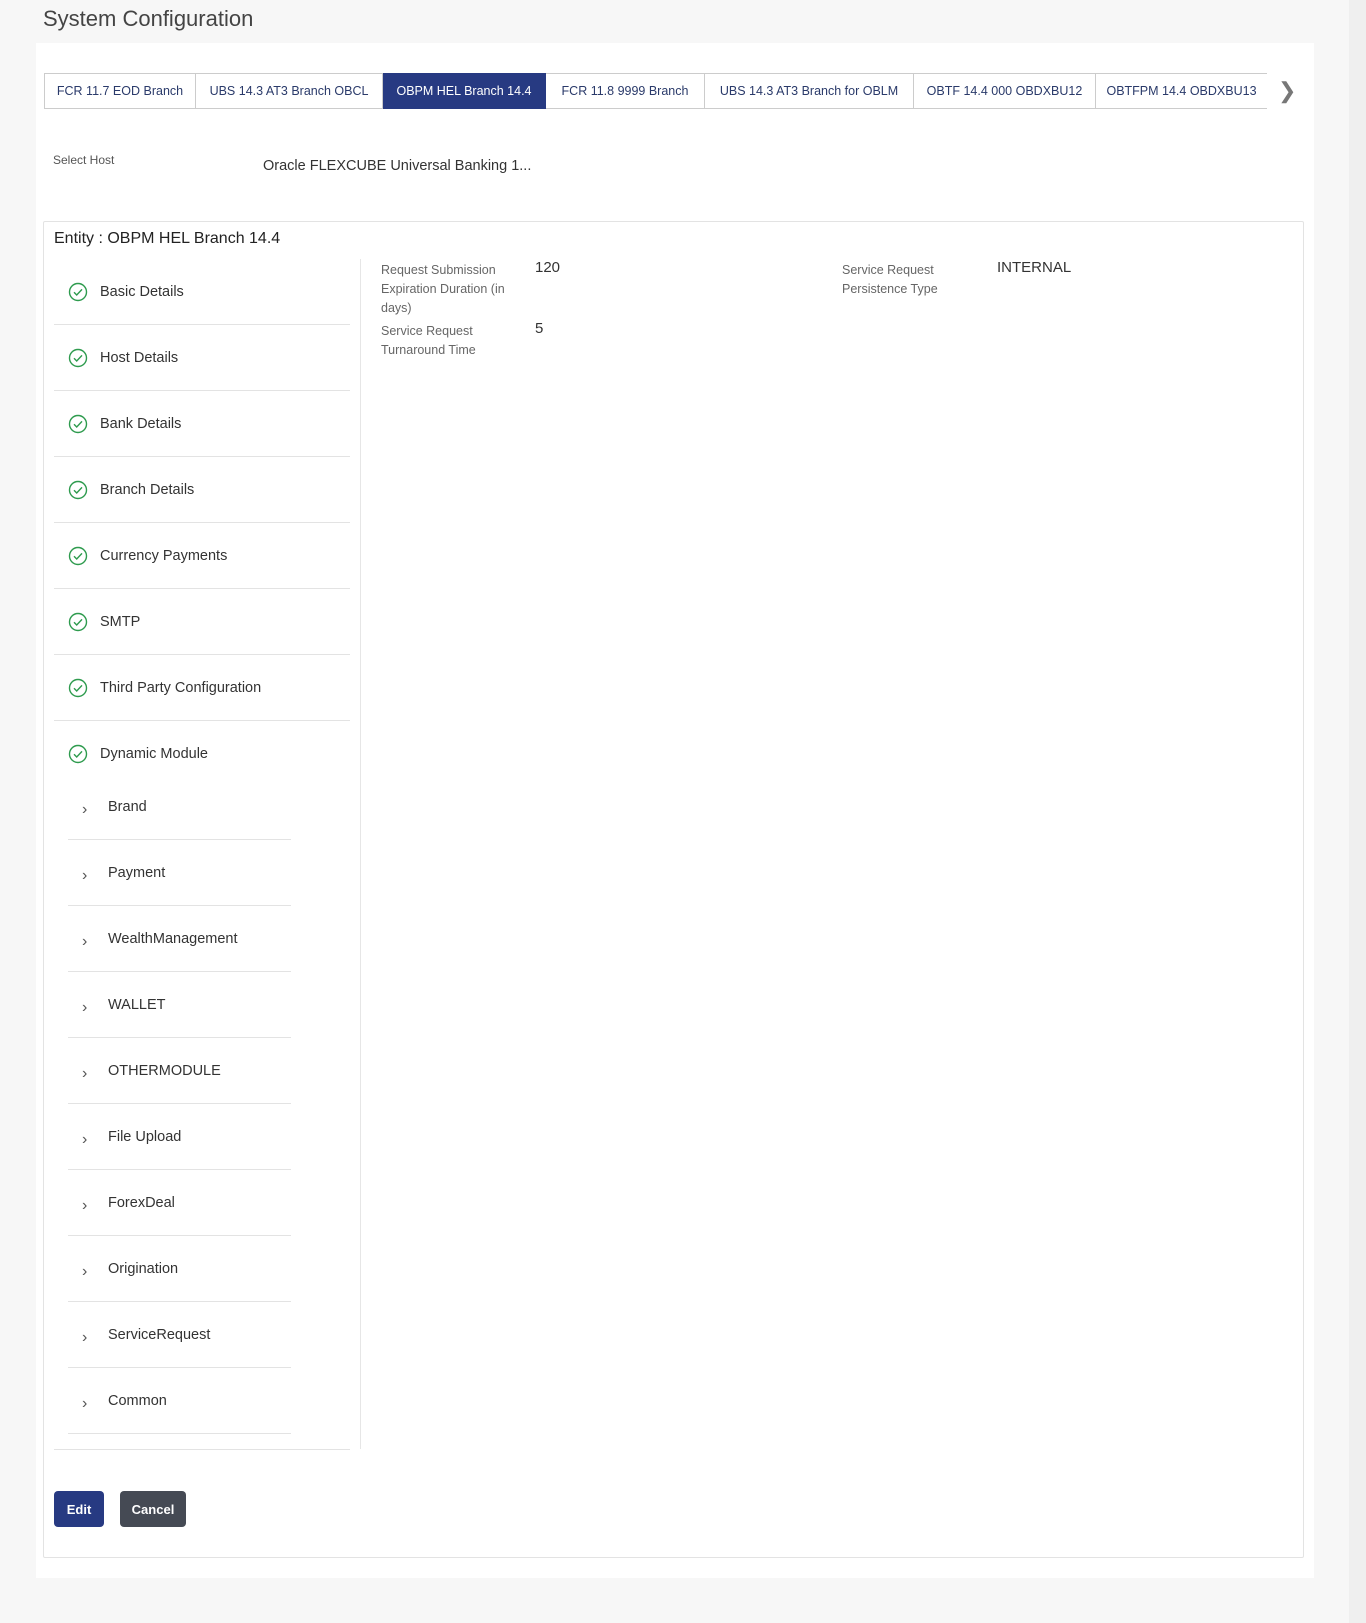  I want to click on nav-subitem-label: Payment, so click(137, 872).